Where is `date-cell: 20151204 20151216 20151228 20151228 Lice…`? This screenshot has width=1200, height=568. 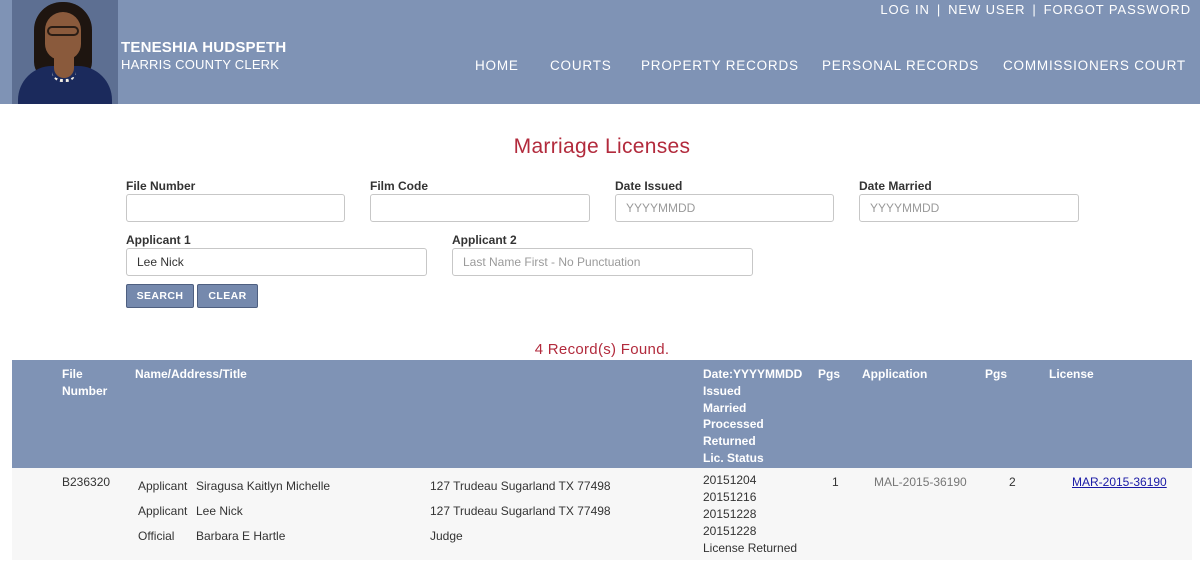
date-cell: 20151204 20151216 20151228 20151228 Lice… is located at coordinates (750, 514).